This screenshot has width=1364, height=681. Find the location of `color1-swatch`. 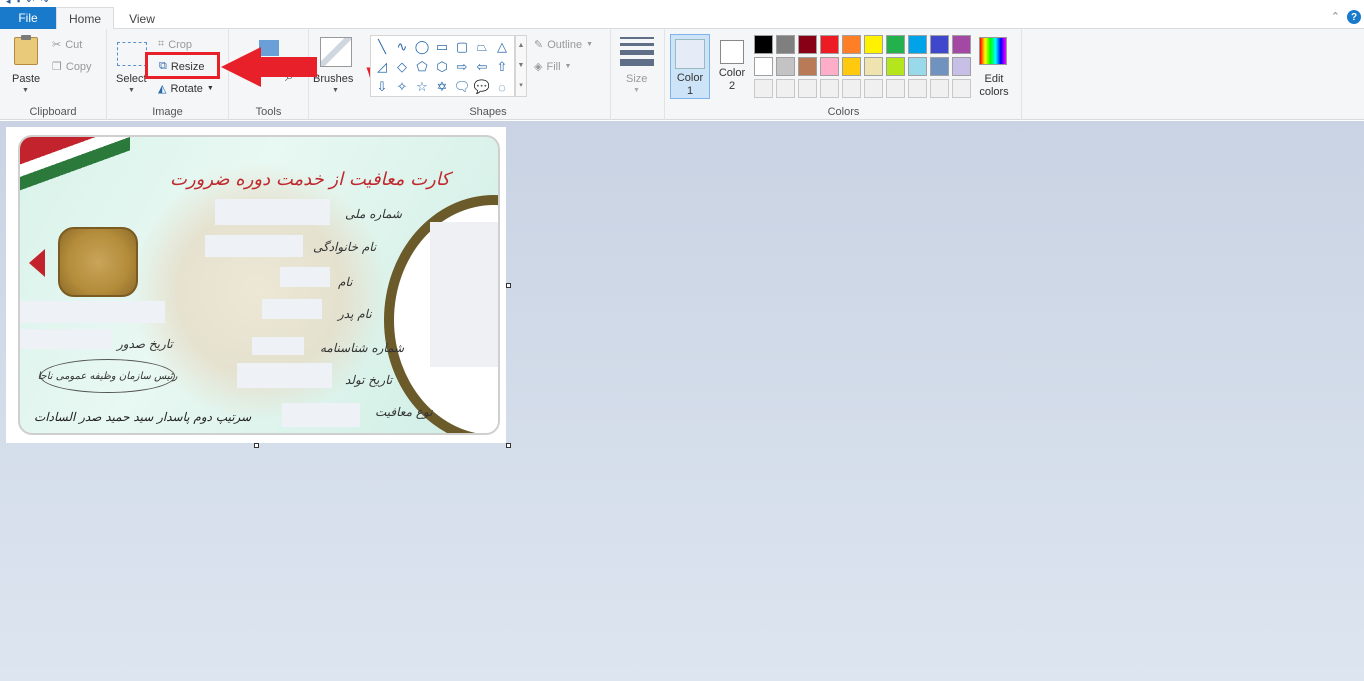

color1-swatch is located at coordinates (690, 54).